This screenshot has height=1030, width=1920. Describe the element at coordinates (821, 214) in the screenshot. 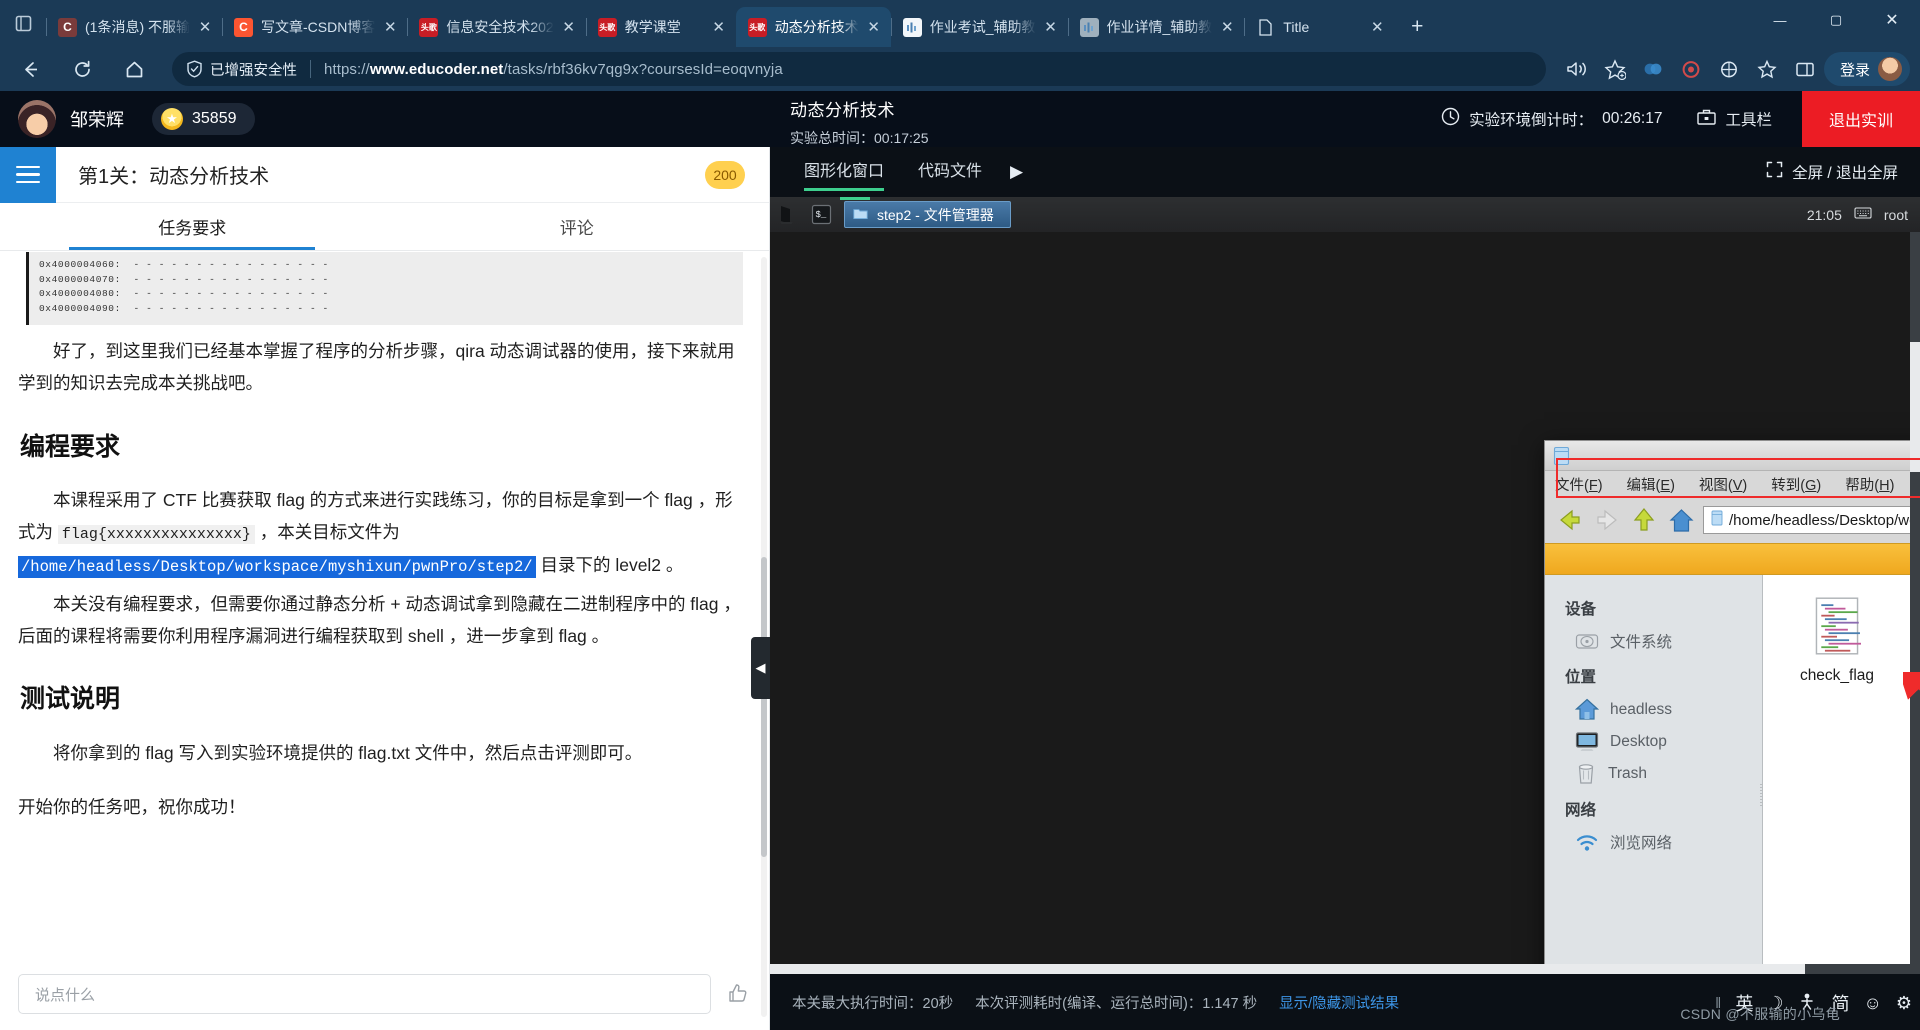

I see `terminal-launcher-icon: $_` at that location.